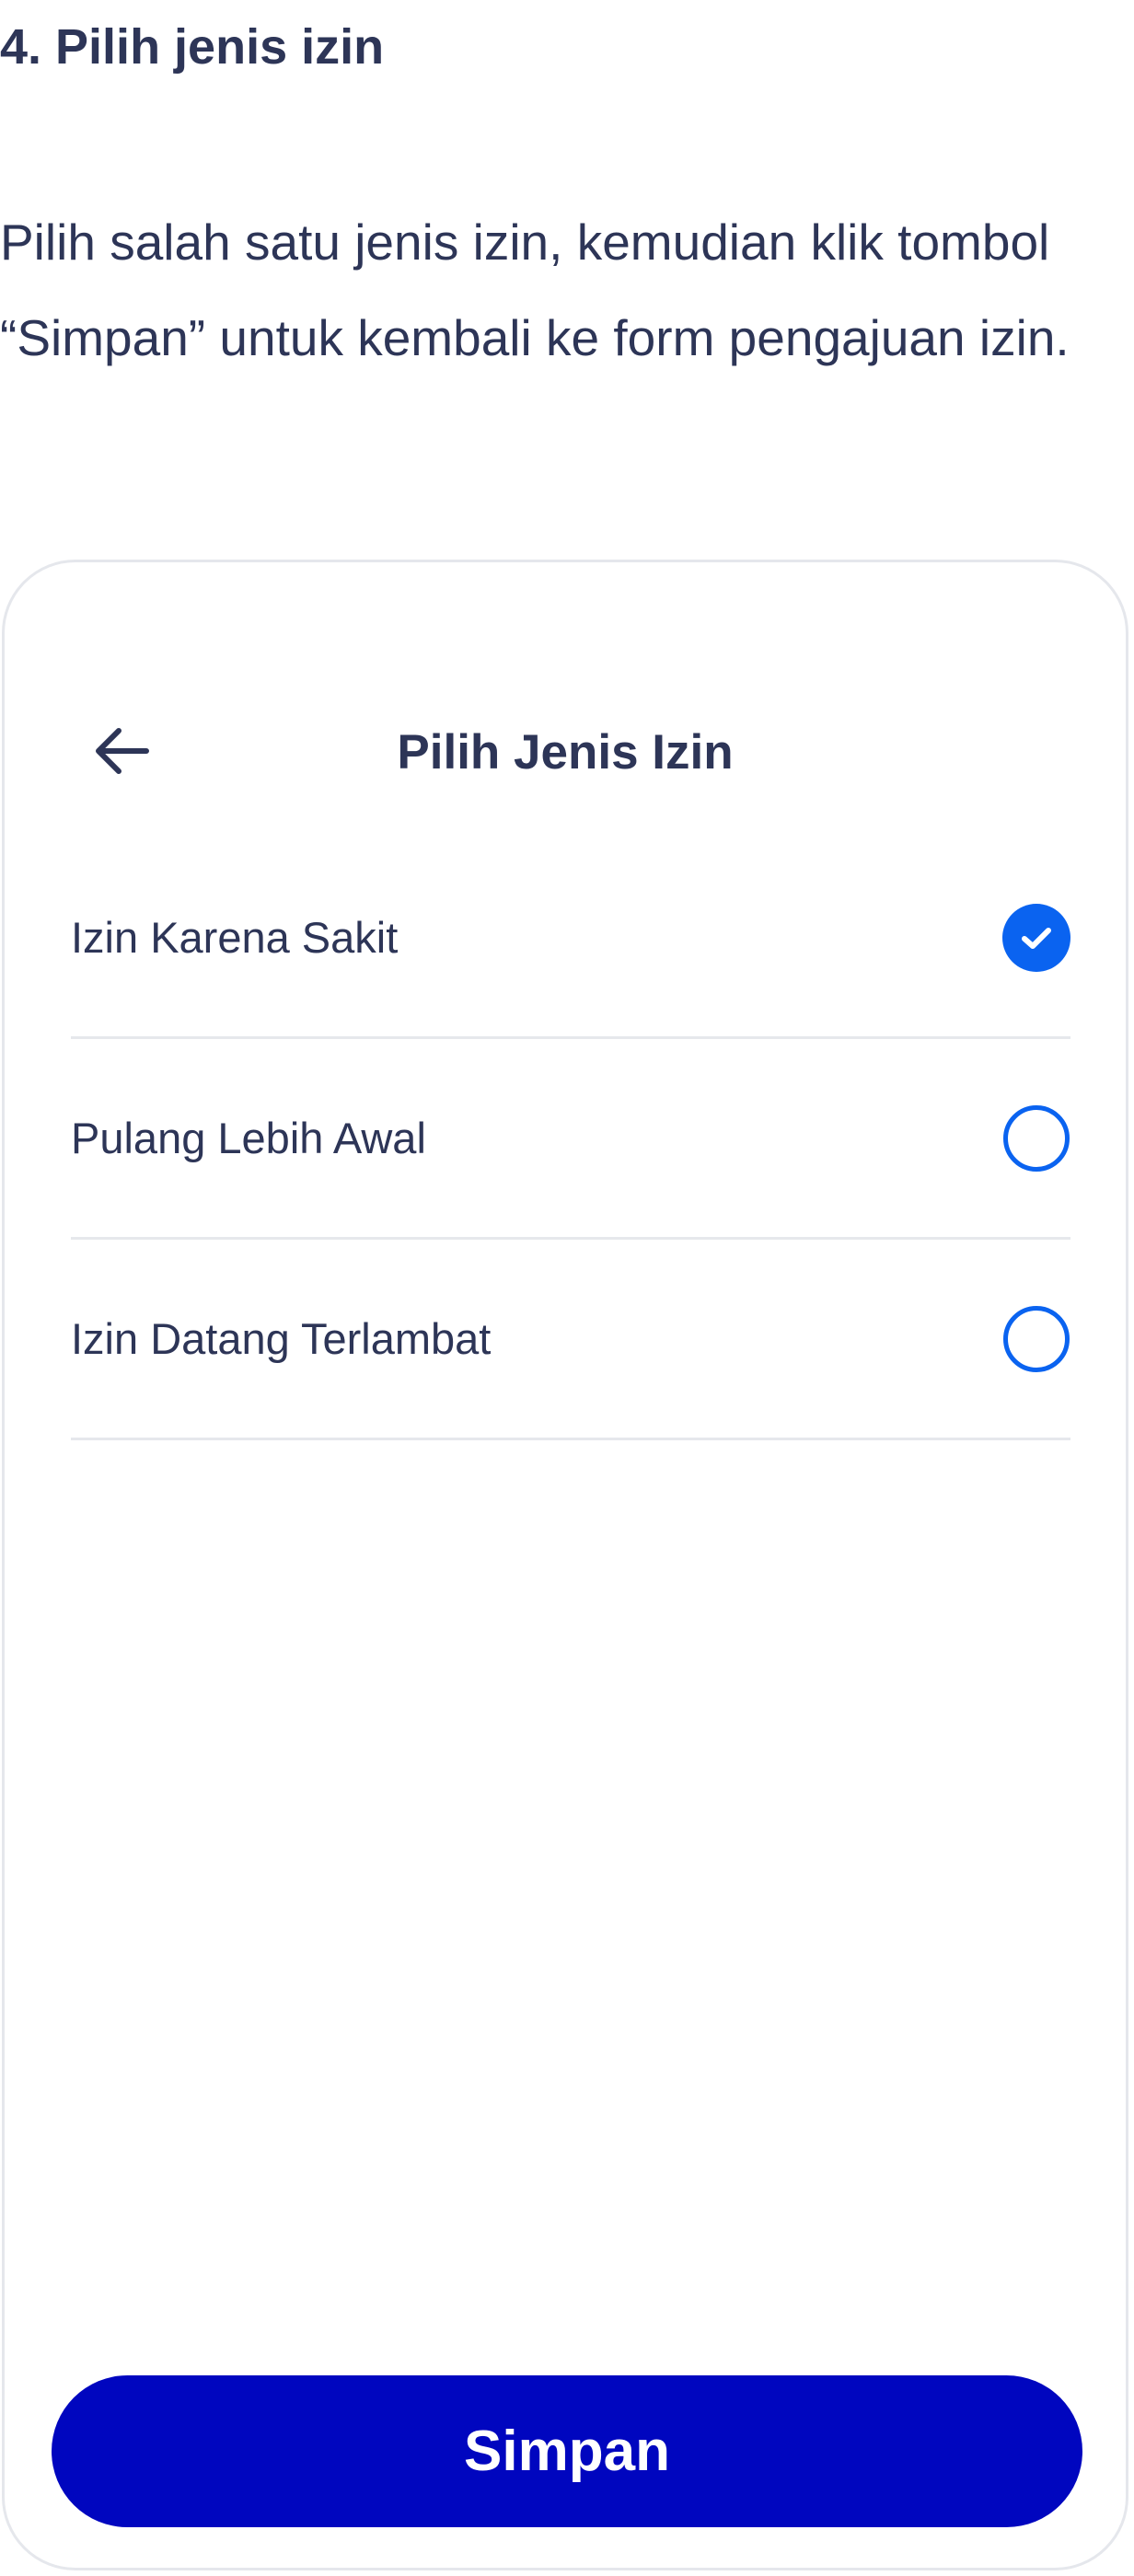 The height and width of the screenshot is (2576, 1134). Describe the element at coordinates (570, 939) in the screenshot. I see `option-izin-karena-sakit: Izin Karena Sakit` at that location.